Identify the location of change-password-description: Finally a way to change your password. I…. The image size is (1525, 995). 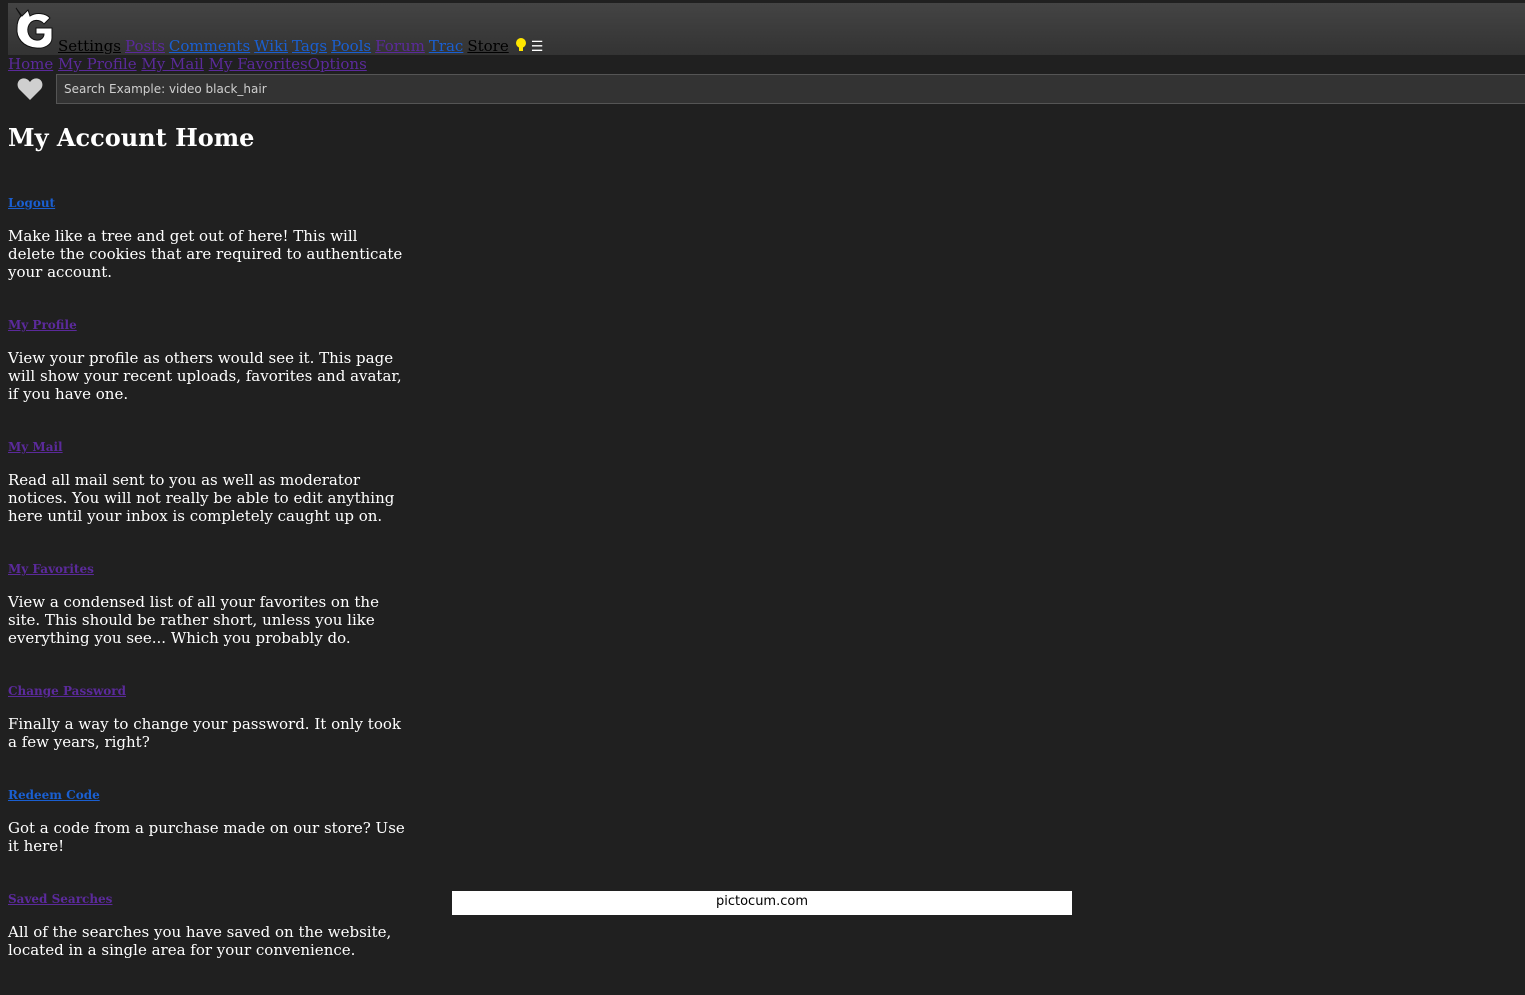
(204, 733).